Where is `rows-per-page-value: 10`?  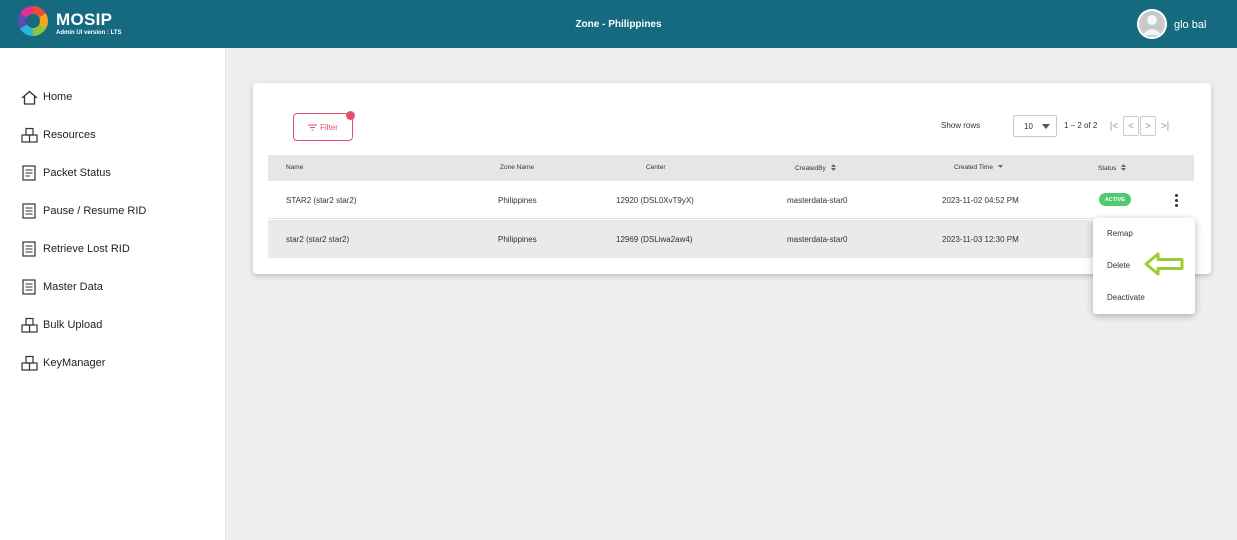 rows-per-page-value: 10 is located at coordinates (1028, 126).